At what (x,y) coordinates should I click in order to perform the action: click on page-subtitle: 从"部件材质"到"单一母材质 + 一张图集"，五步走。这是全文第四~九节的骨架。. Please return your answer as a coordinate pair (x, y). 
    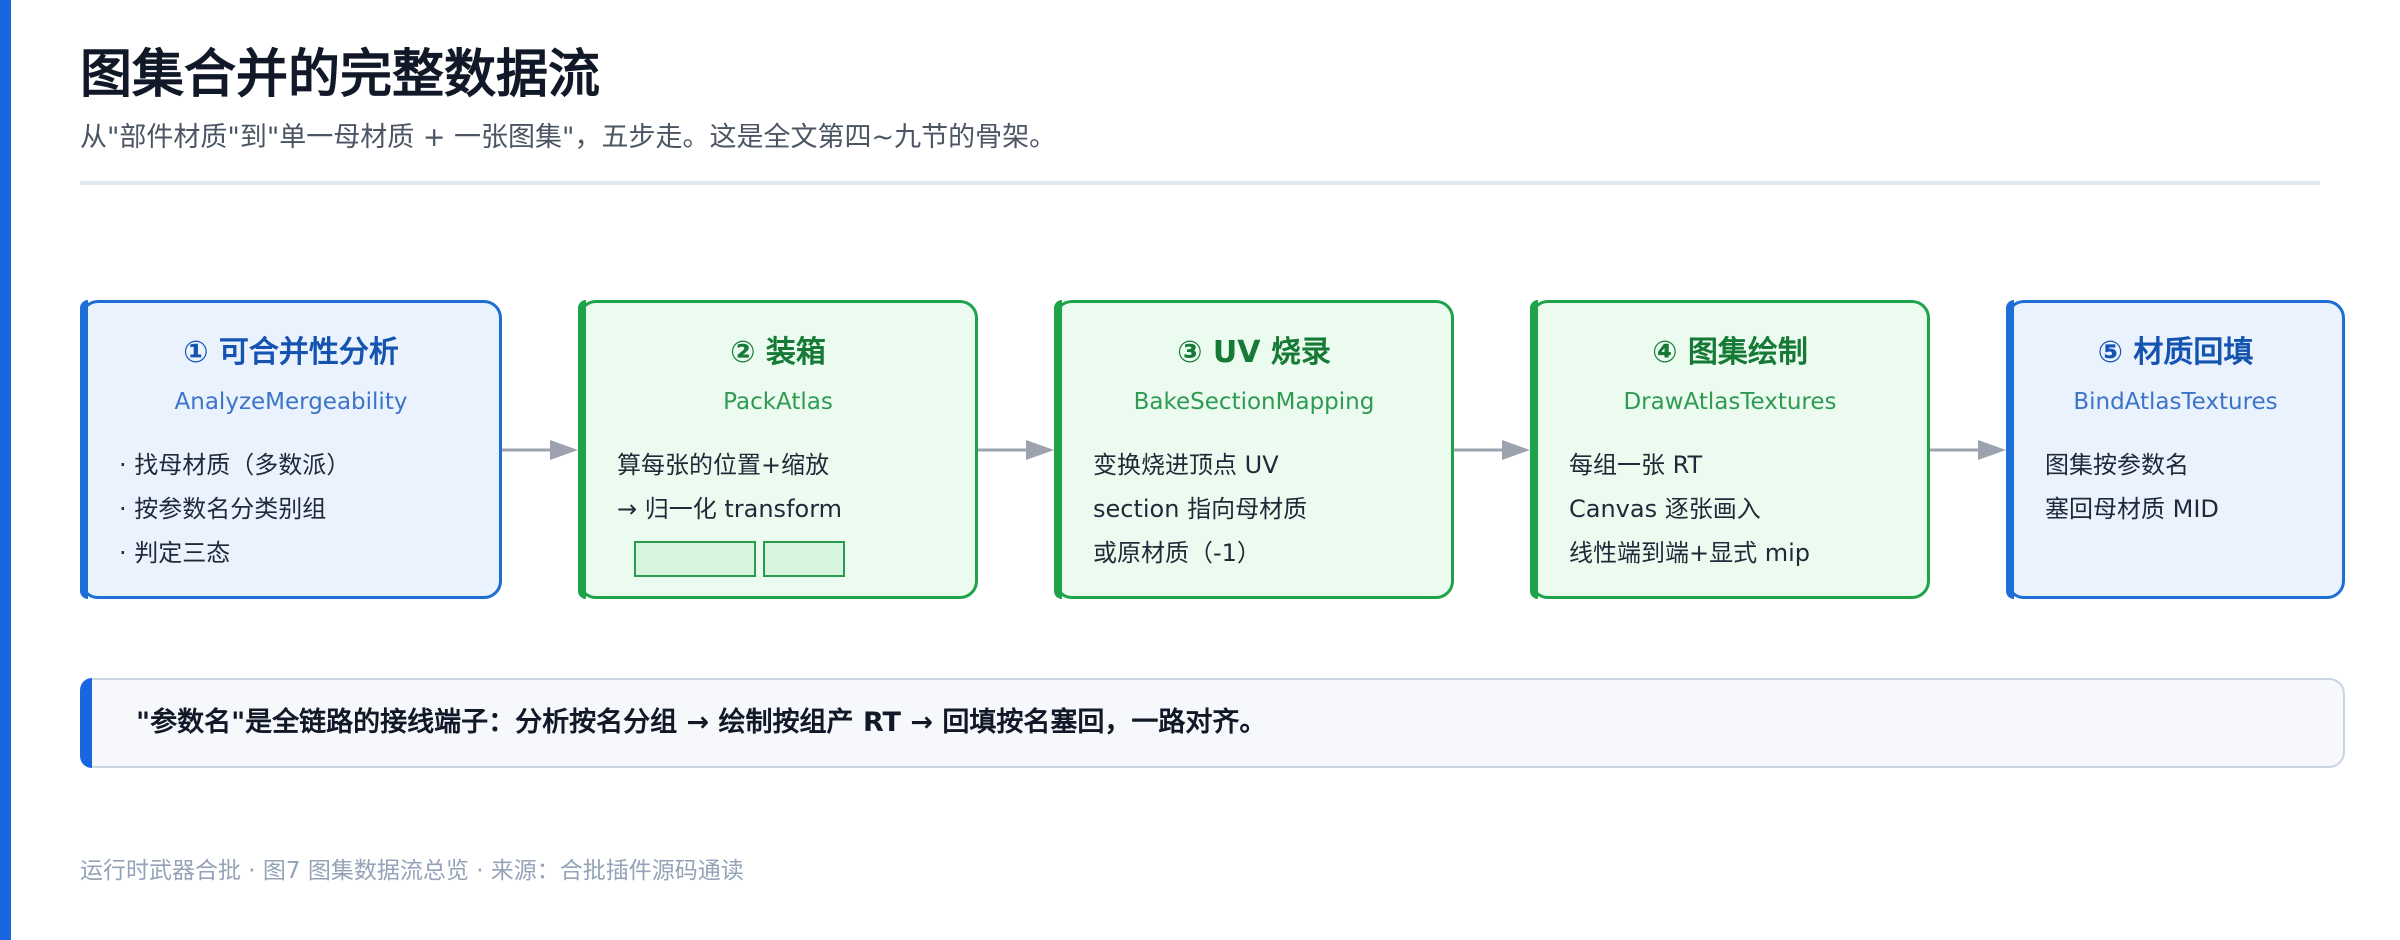
    Looking at the image, I should click on (568, 137).